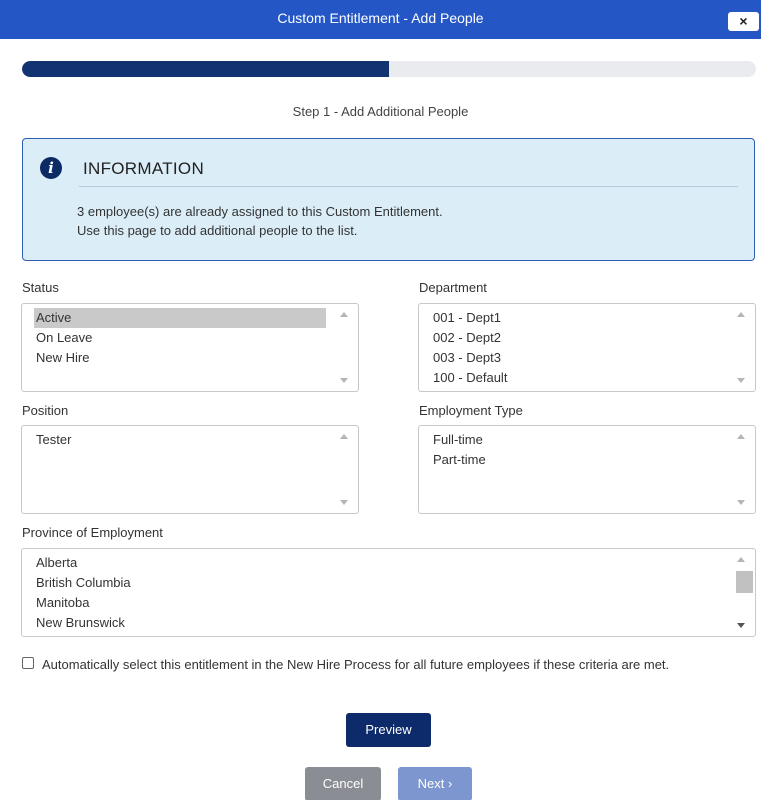  What do you see at coordinates (388, 730) in the screenshot?
I see `preview-button: Preview` at bounding box center [388, 730].